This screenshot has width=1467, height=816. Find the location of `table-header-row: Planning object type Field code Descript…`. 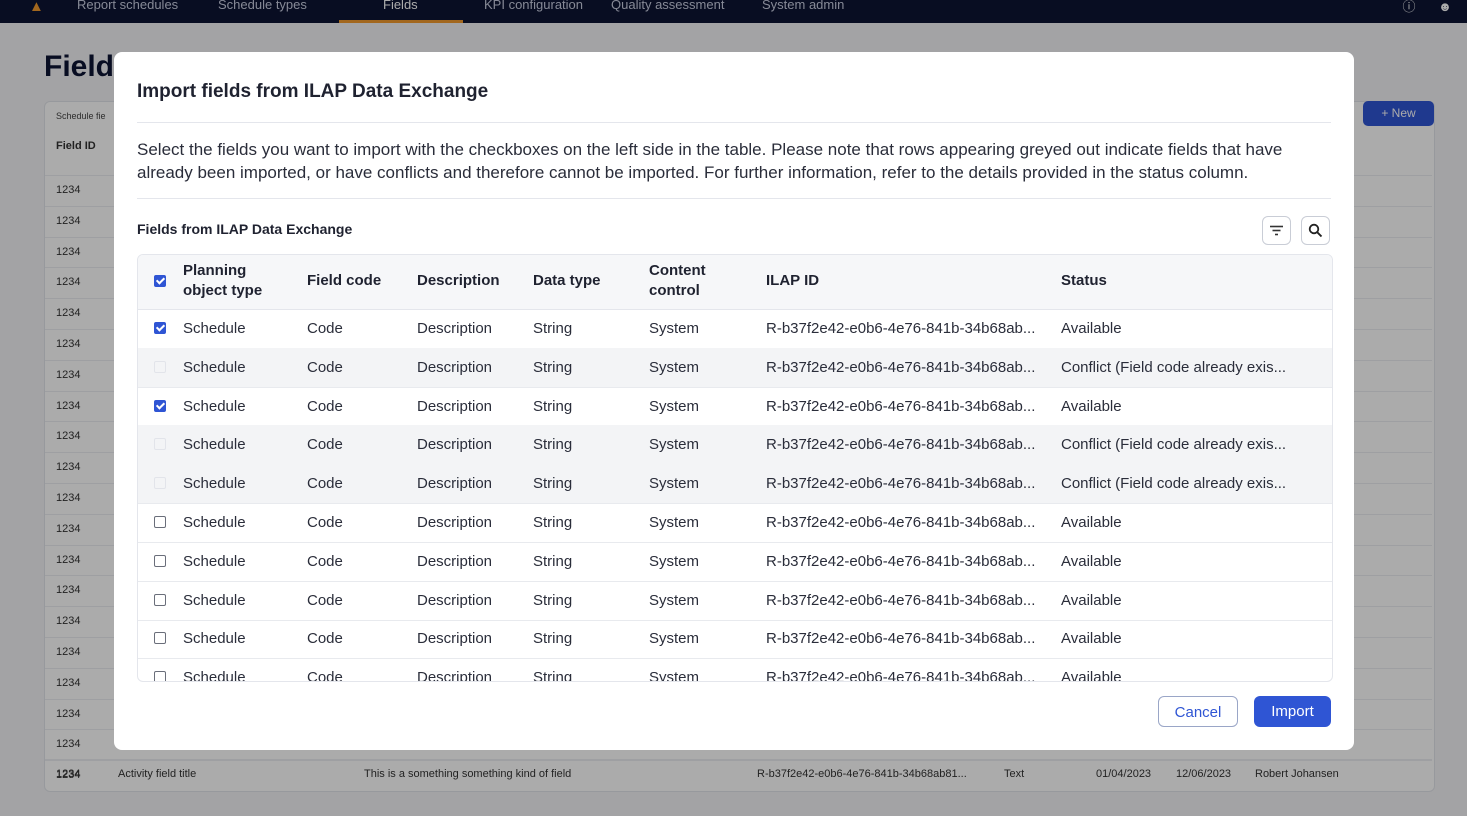

table-header-row: Planning object type Field code Descript… is located at coordinates (735, 282).